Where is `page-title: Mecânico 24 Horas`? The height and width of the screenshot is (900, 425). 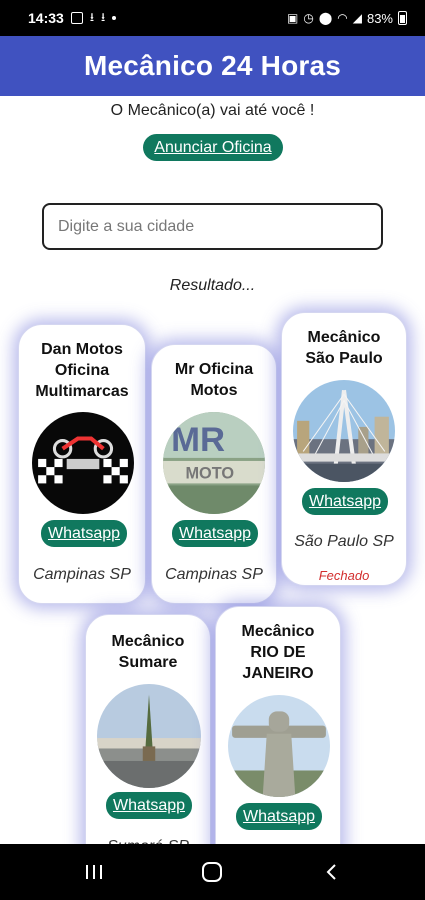
page-title: Mecânico 24 Horas is located at coordinates (212, 65).